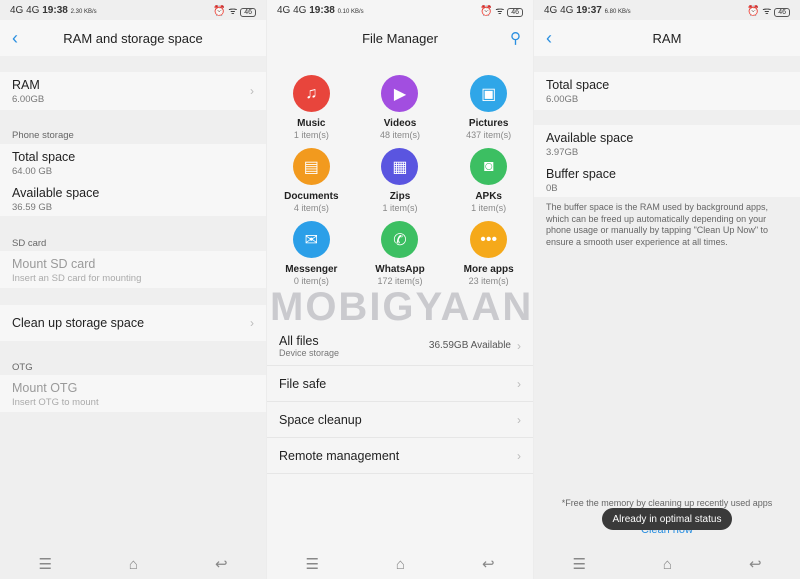 This screenshot has height=579, width=800. Describe the element at coordinates (78, 323) in the screenshot. I see `label: Clean up storage space` at that location.